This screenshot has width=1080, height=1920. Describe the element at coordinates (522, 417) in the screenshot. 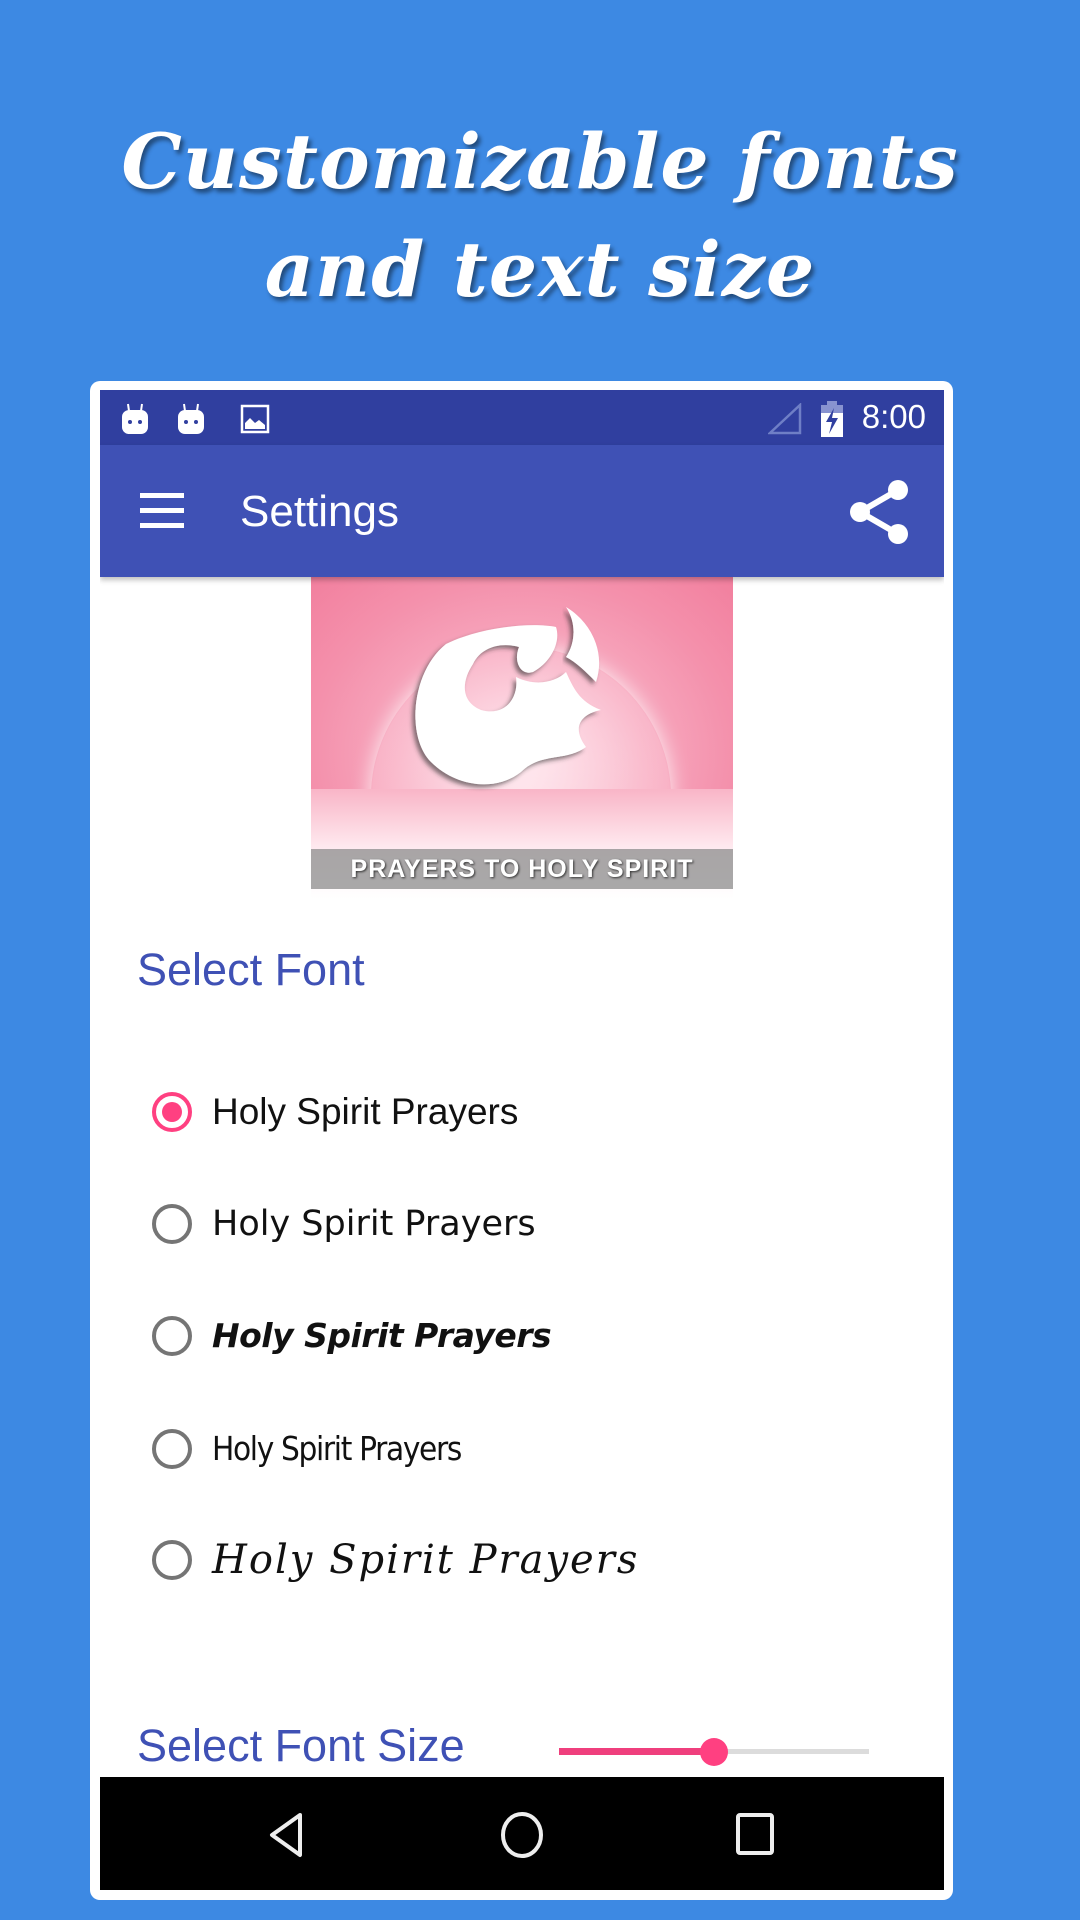

I see `status-bar: 8:00` at that location.